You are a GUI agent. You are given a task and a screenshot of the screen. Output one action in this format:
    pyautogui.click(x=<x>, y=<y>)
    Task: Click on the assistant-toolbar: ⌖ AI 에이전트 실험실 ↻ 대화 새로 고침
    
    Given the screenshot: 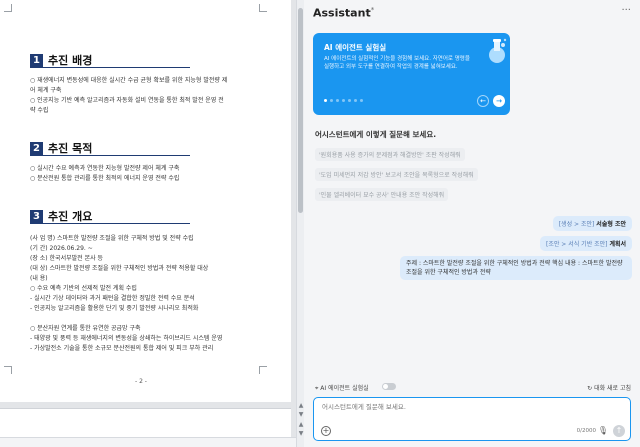 What is the action you would take?
    pyautogui.click(x=472, y=387)
    